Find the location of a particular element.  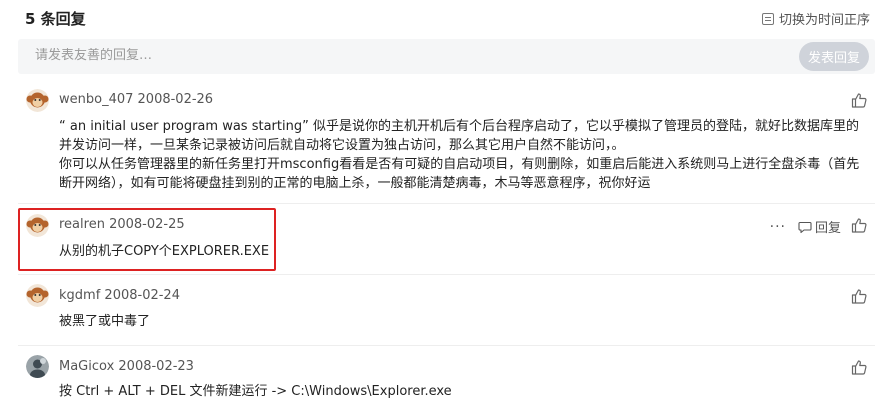

user-avatar-icon is located at coordinates (37, 366).